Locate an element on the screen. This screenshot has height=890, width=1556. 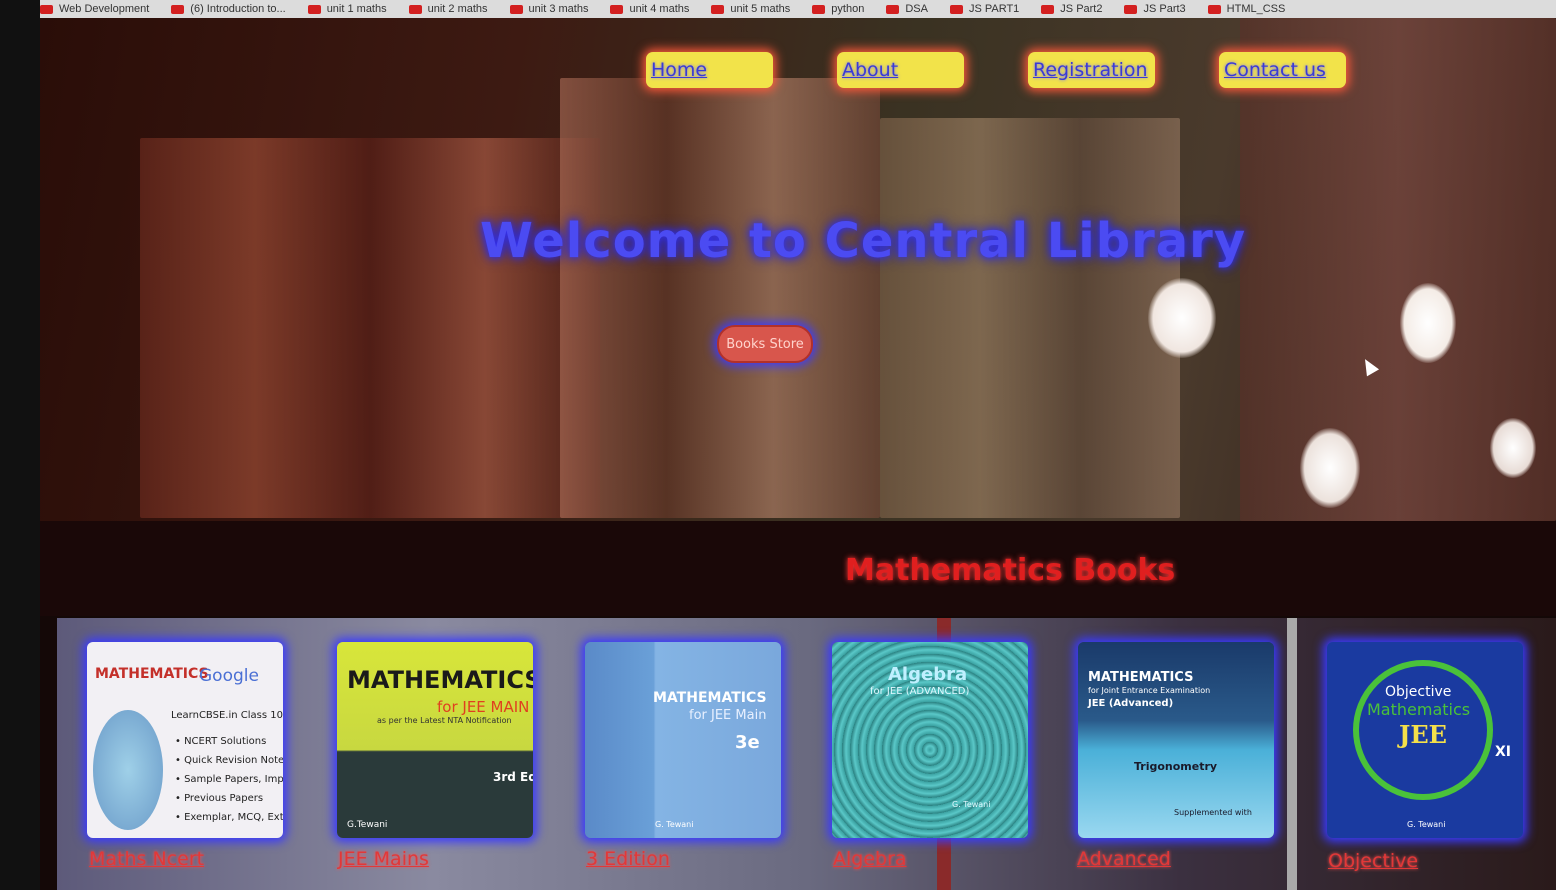
bookmark-item: unit 3 maths is located at coordinates (549, 9).